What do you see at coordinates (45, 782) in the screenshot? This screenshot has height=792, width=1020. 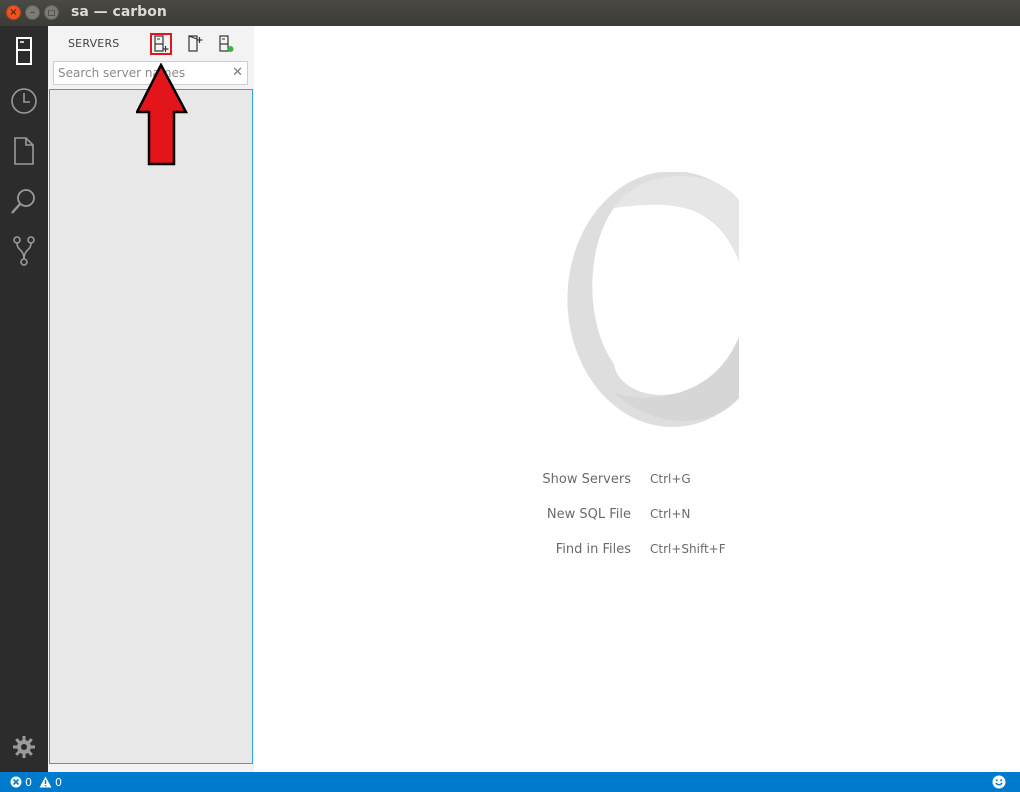 I see `warning-icon` at bounding box center [45, 782].